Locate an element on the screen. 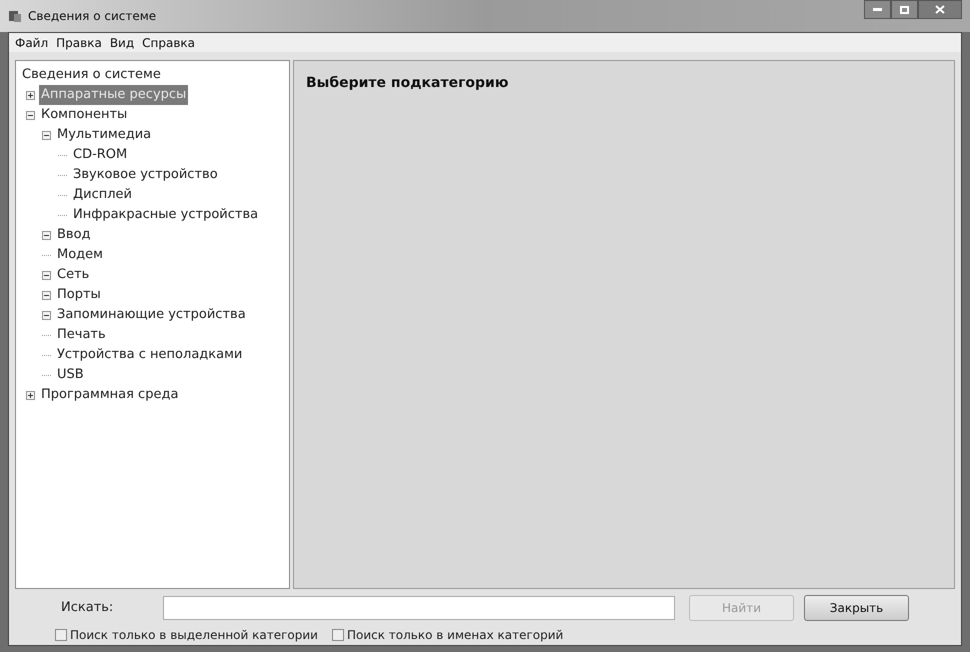 The height and width of the screenshot is (652, 970). tree-item: Печать is located at coordinates (81, 335).